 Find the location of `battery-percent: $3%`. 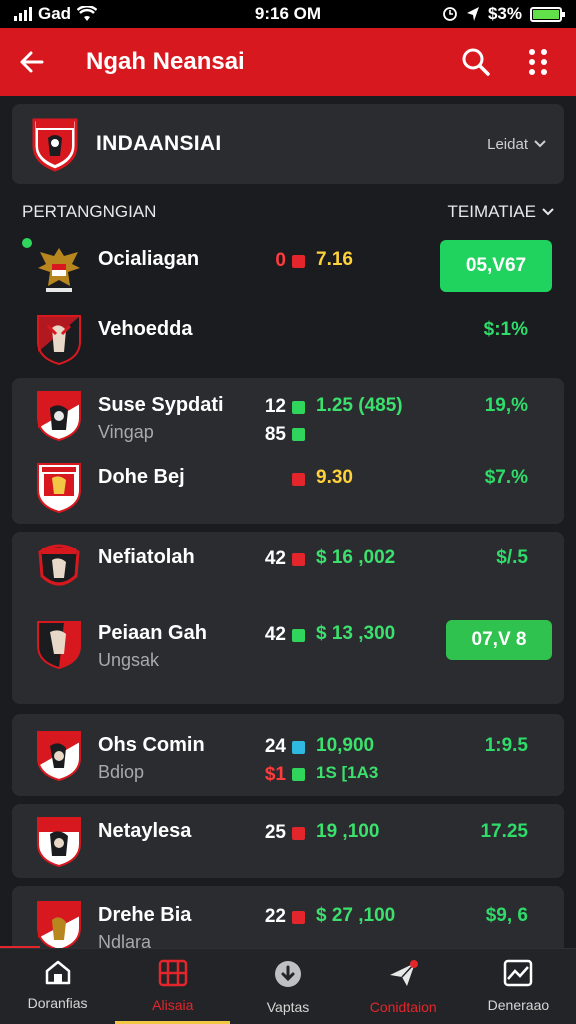

battery-percent: $3% is located at coordinates (504, 13).